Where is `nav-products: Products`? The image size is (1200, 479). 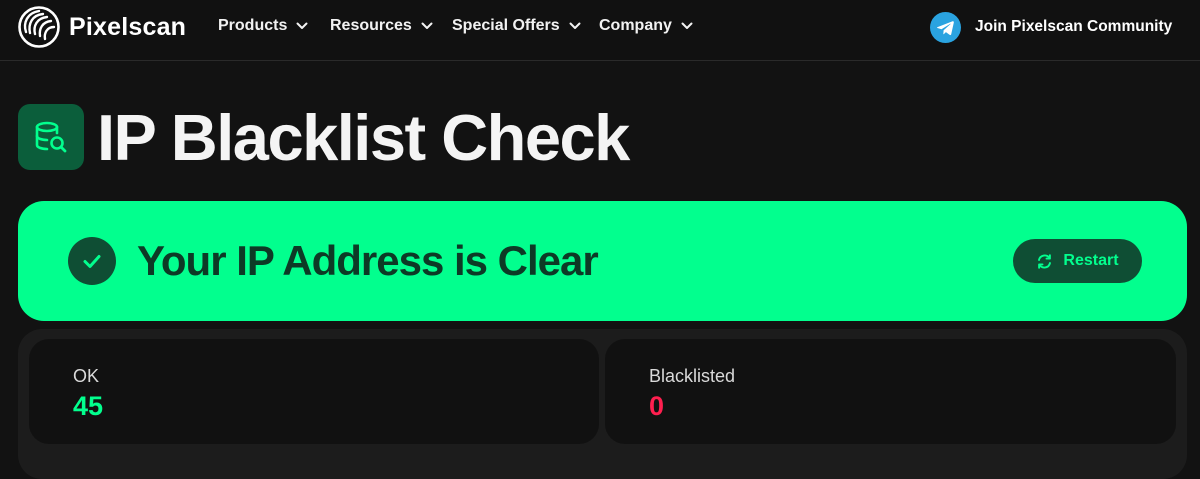 nav-products: Products is located at coordinates (263, 26).